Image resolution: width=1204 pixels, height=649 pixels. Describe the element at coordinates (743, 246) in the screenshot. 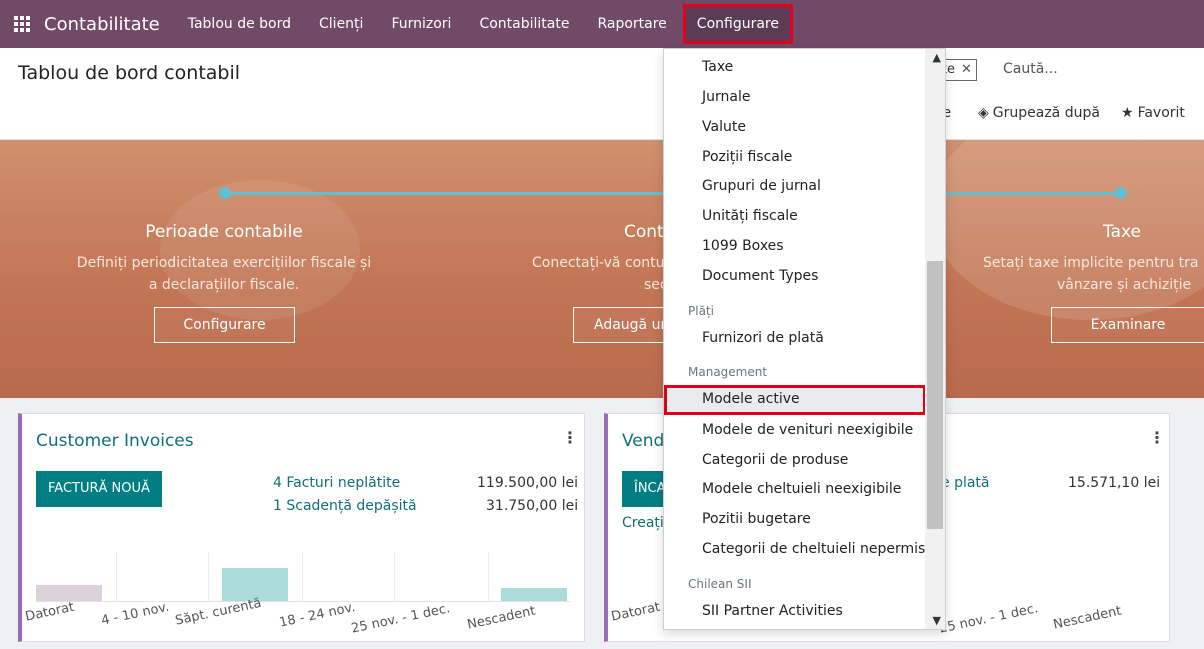

I see `menu-item-1099-boxes: 1099 Boxes` at that location.